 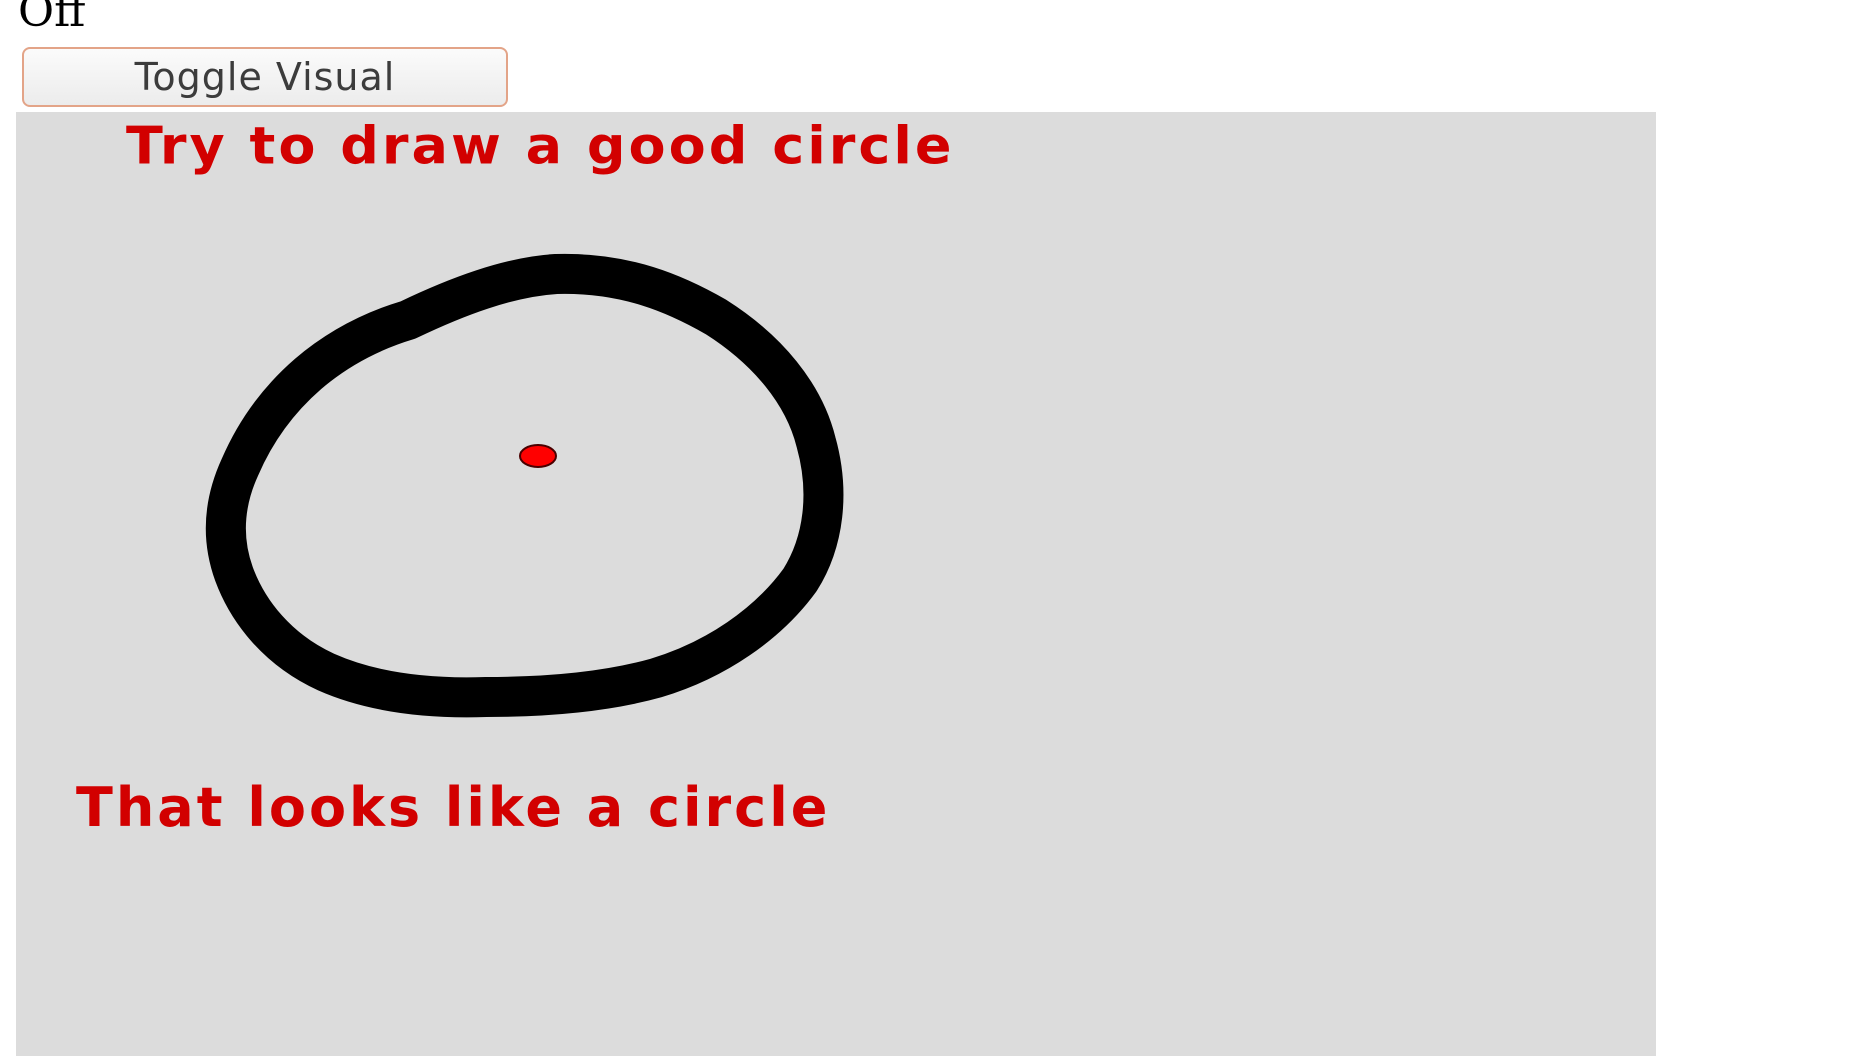 What do you see at coordinates (453, 807) in the screenshot?
I see `canvas-result-text: That looks like a circle` at bounding box center [453, 807].